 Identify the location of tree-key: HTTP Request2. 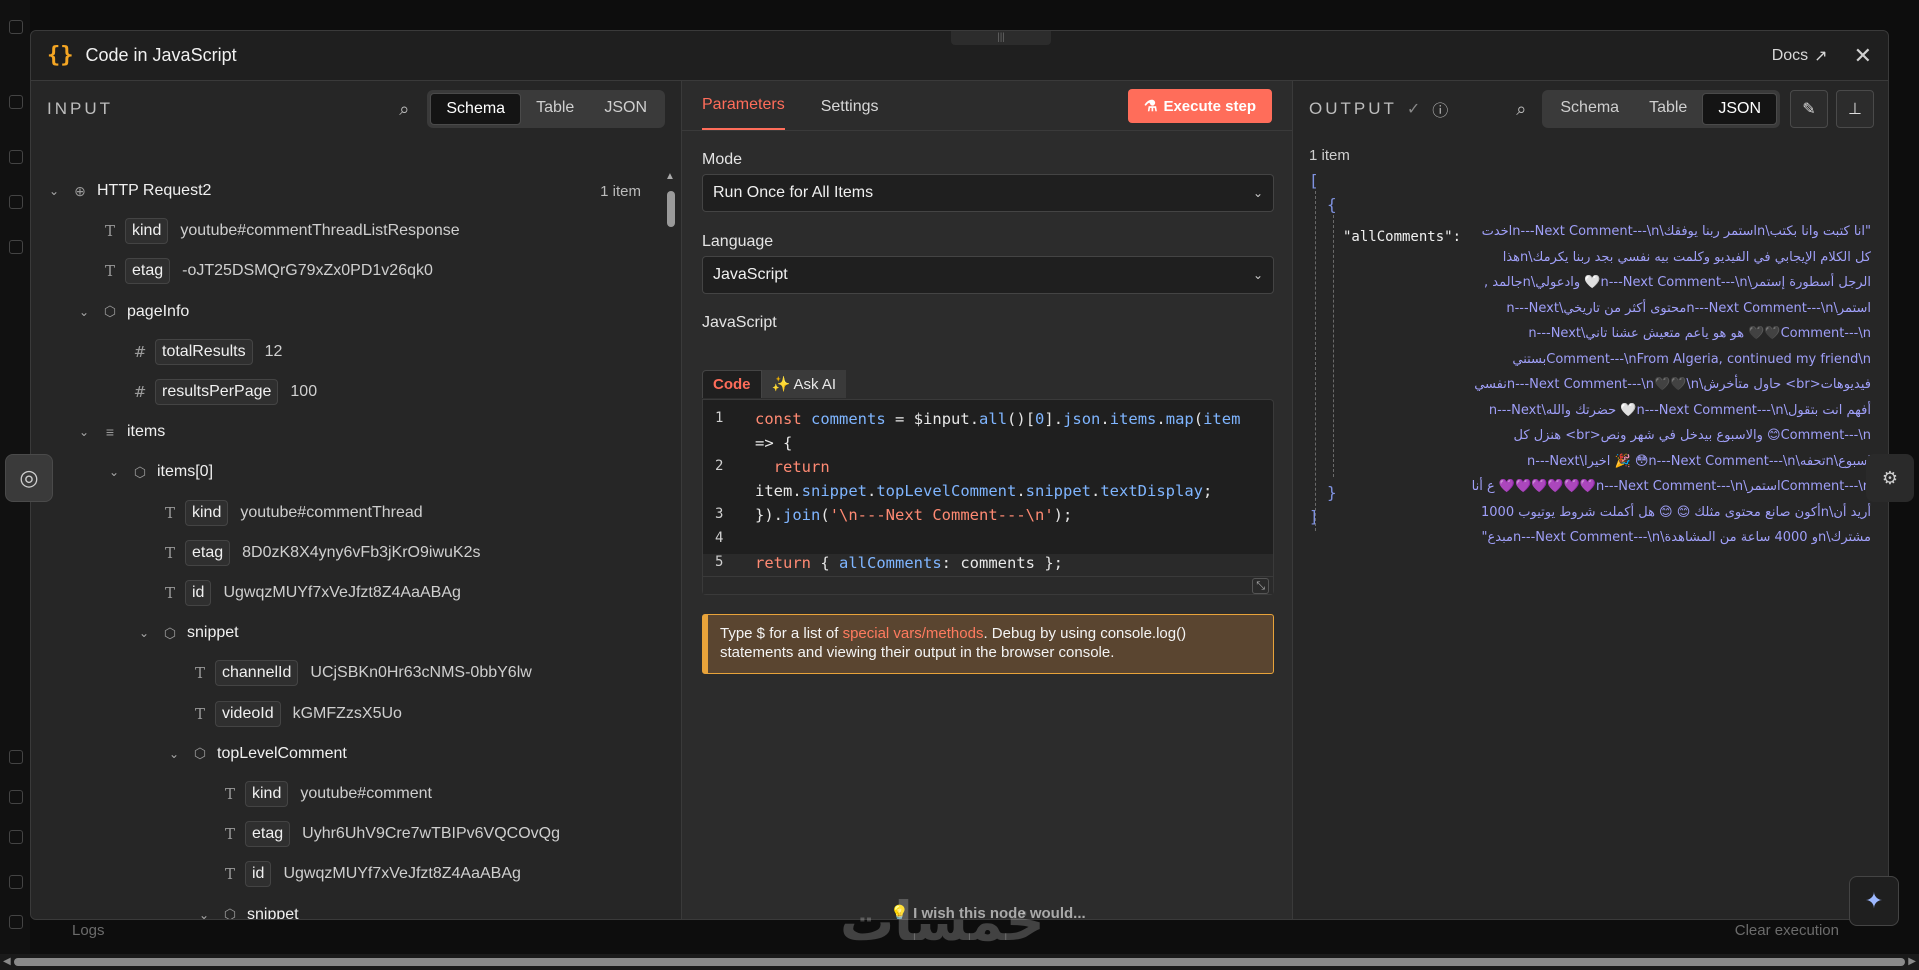
(154, 191).